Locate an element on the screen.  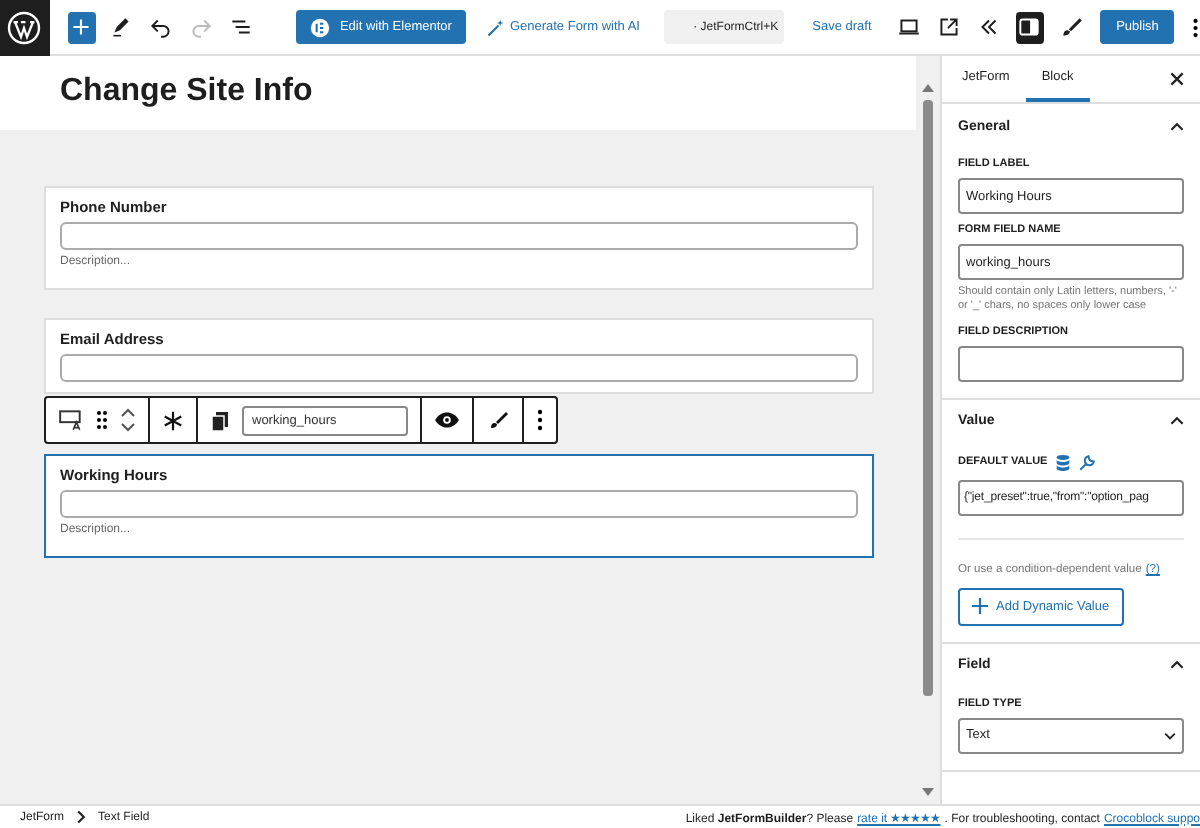
wordpress-icon is located at coordinates (24, 27).